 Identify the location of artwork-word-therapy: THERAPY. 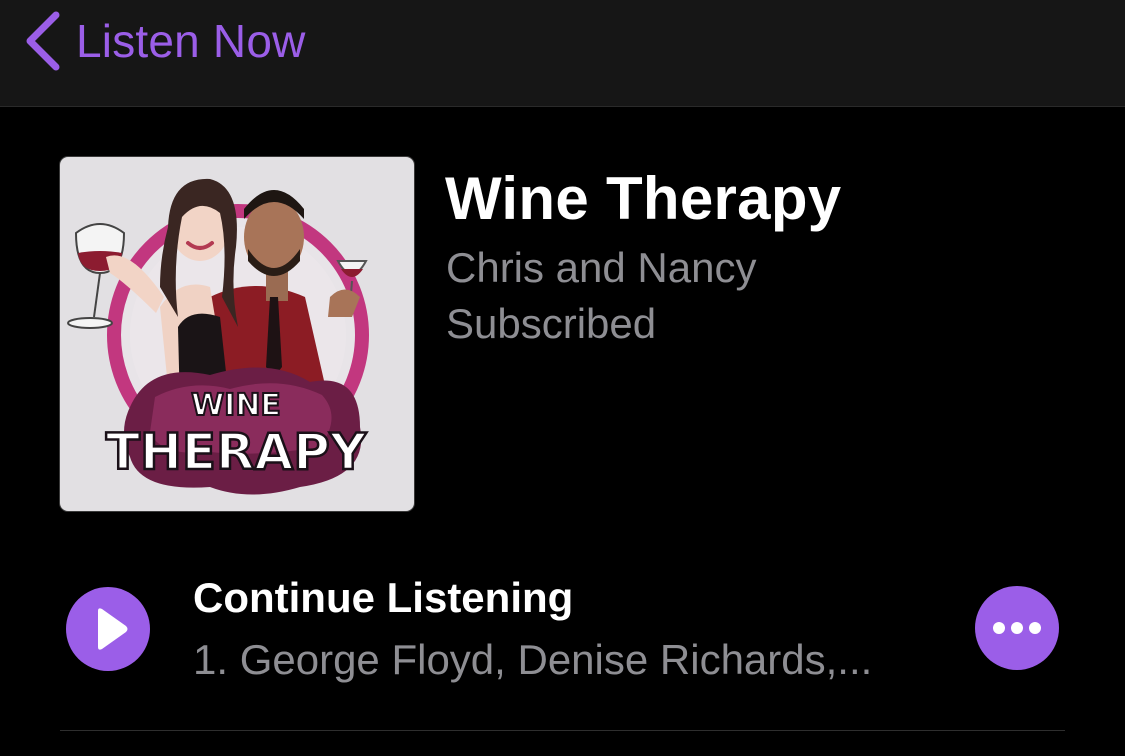
(236, 452).